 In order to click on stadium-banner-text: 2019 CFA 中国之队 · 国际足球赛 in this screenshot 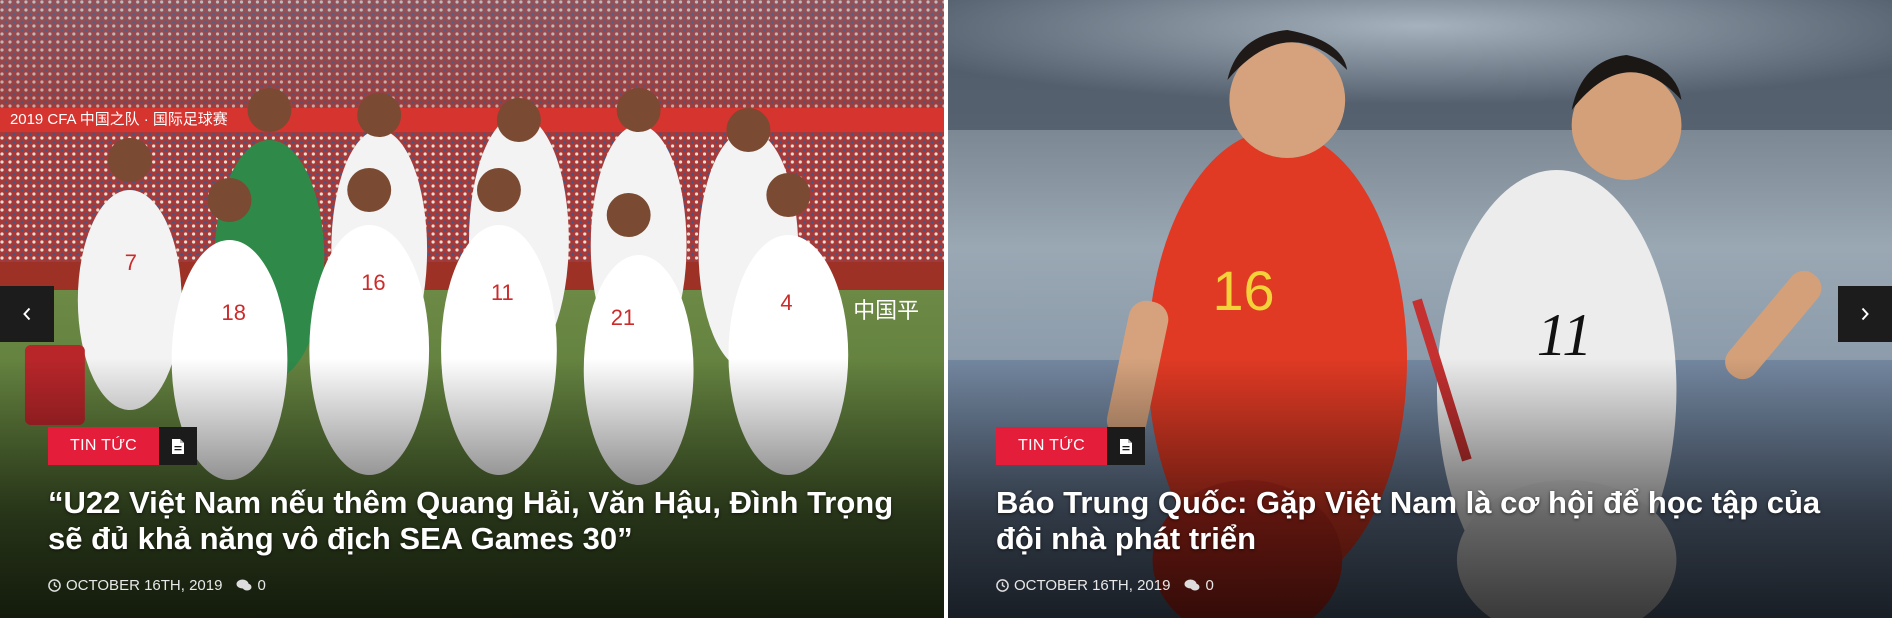, I will do `click(119, 119)`.